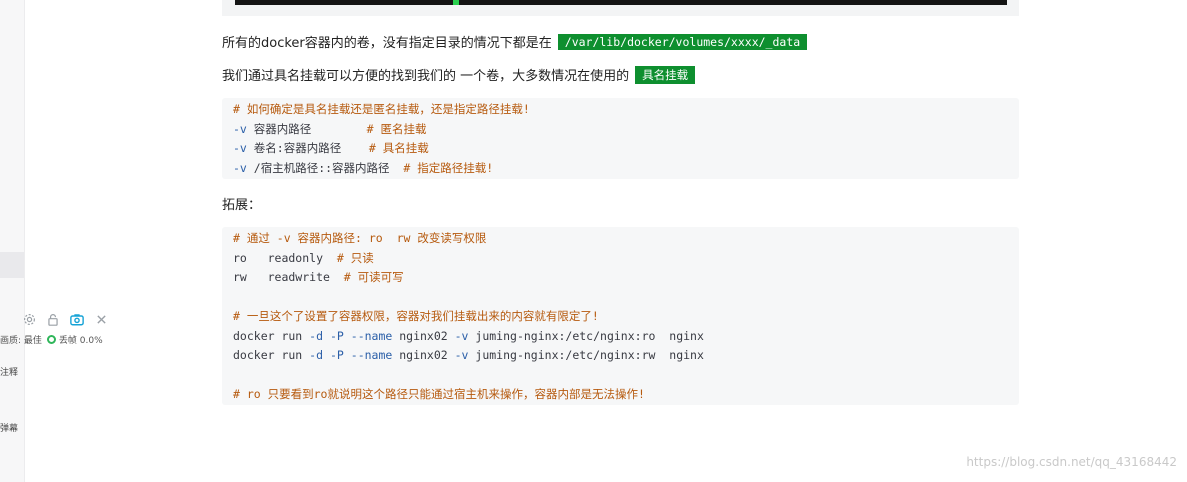  I want to click on terminal-cursor, so click(456, 2).